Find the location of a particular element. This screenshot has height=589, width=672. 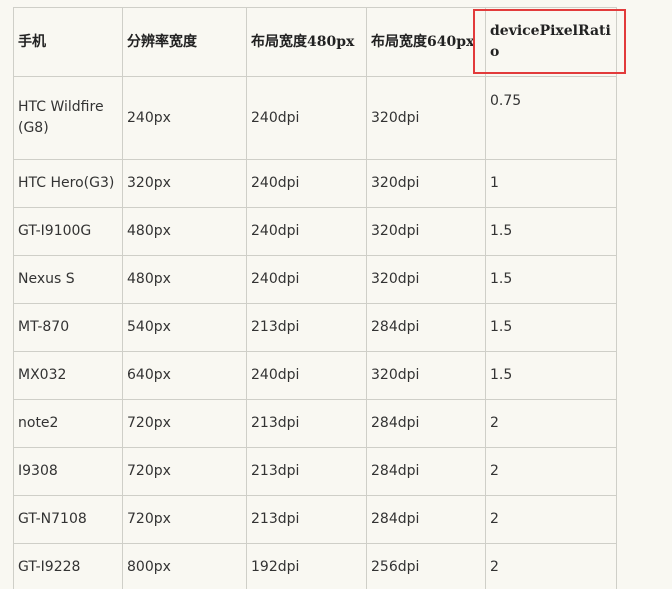

cell-phone: GT-I9228 is located at coordinates (68, 566).